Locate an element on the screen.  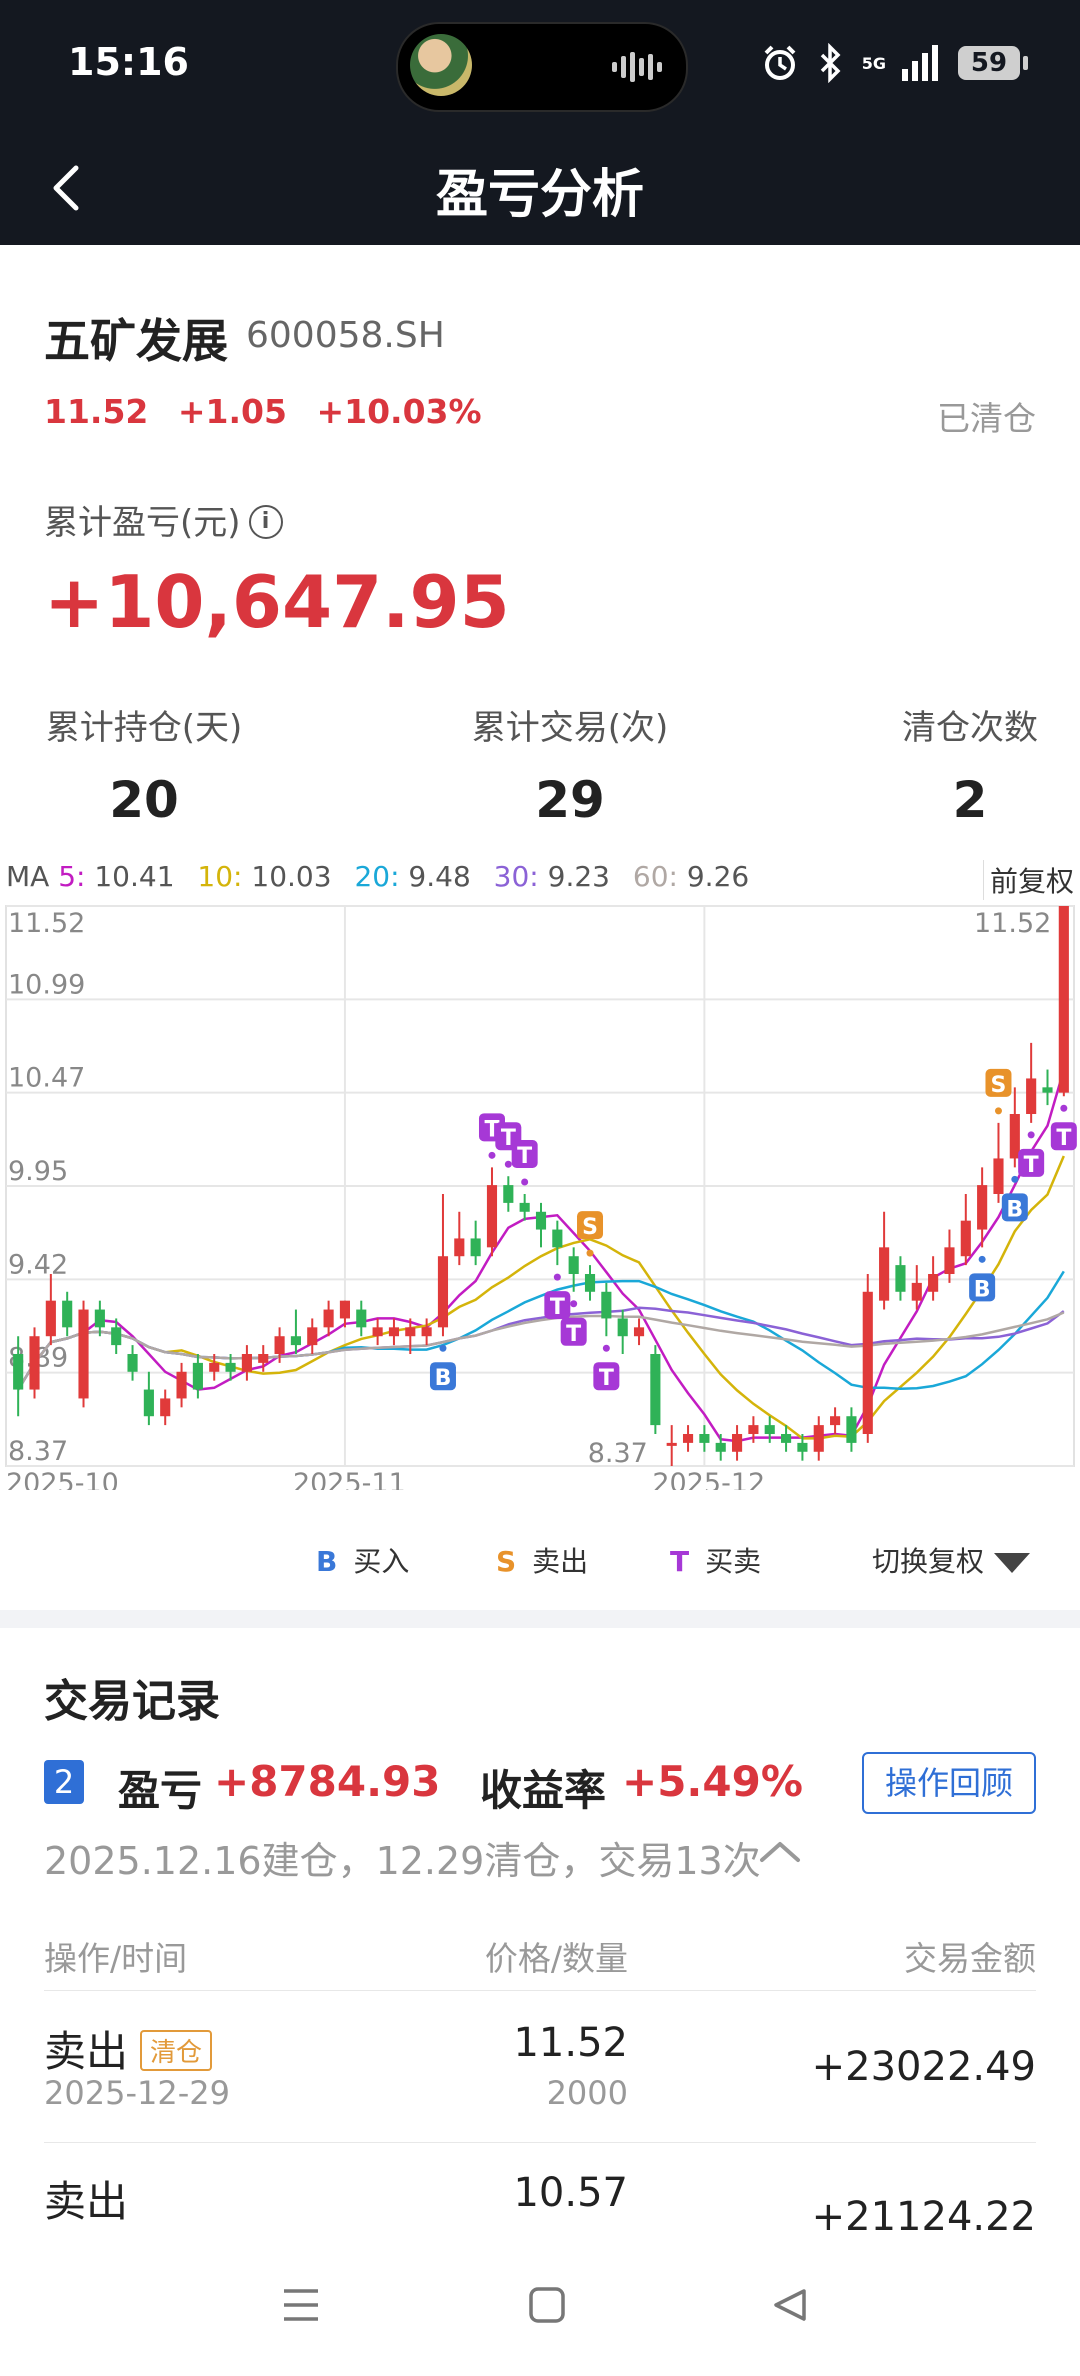
record-summary: 2025.12.16建仓，12.29清仓，交易13次 is located at coordinates (402, 1861).